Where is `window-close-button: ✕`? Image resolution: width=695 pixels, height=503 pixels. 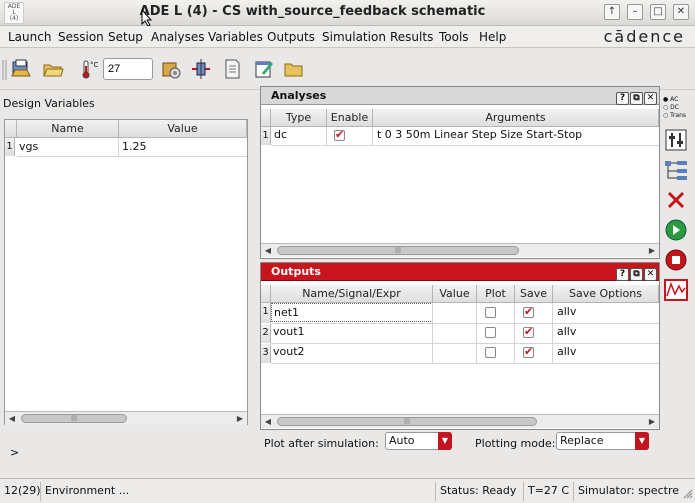 window-close-button: ✕ is located at coordinates (681, 12).